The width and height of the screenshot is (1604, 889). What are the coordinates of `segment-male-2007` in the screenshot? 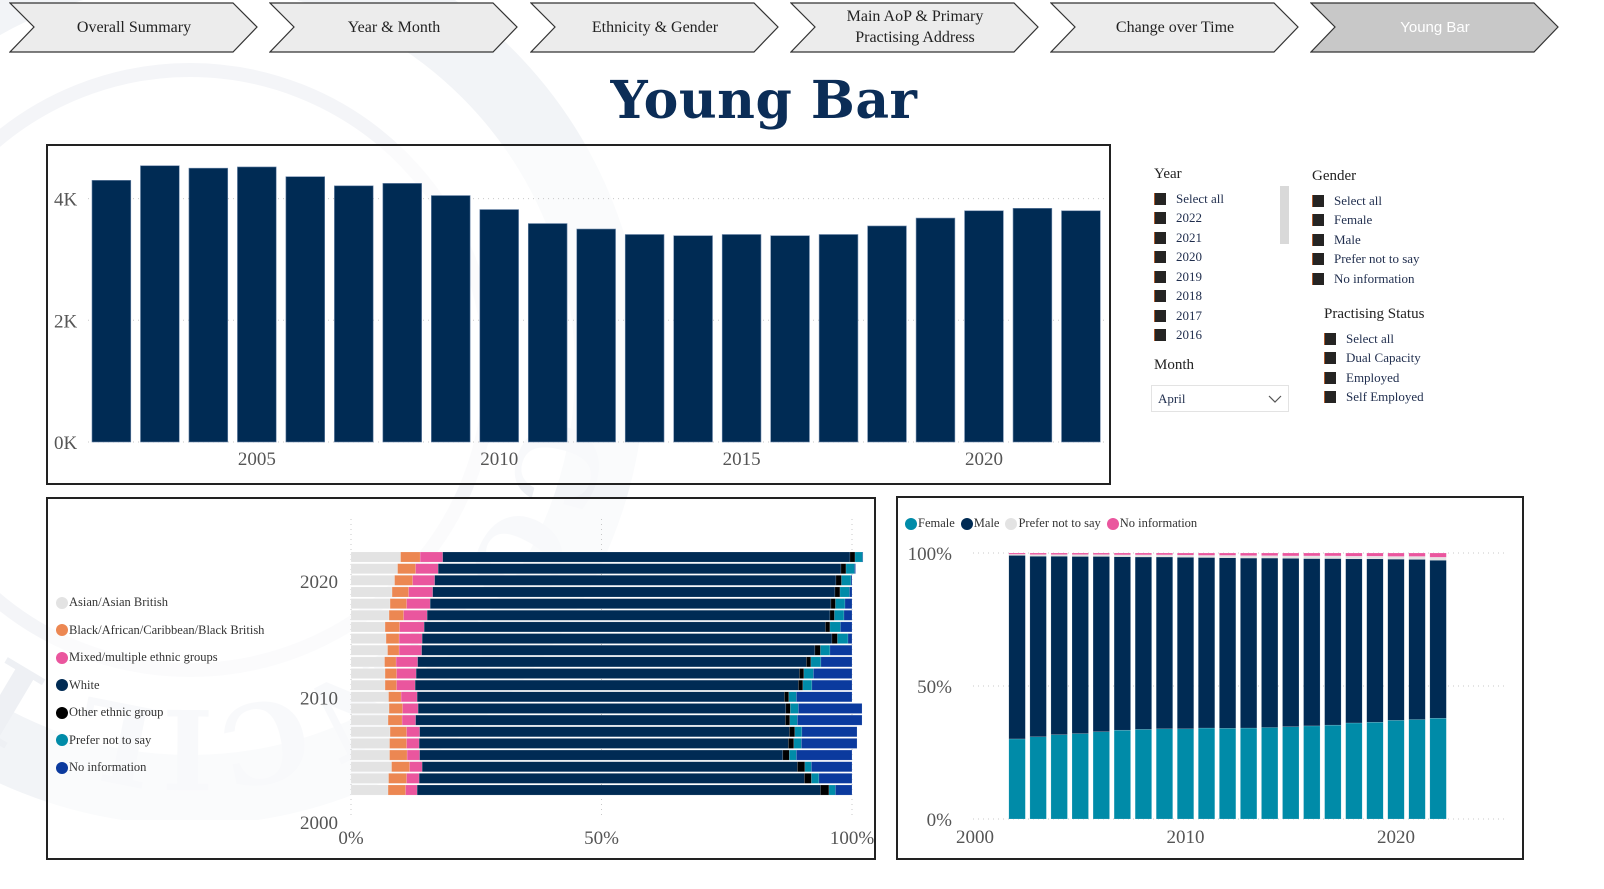 It's located at (1122, 643).